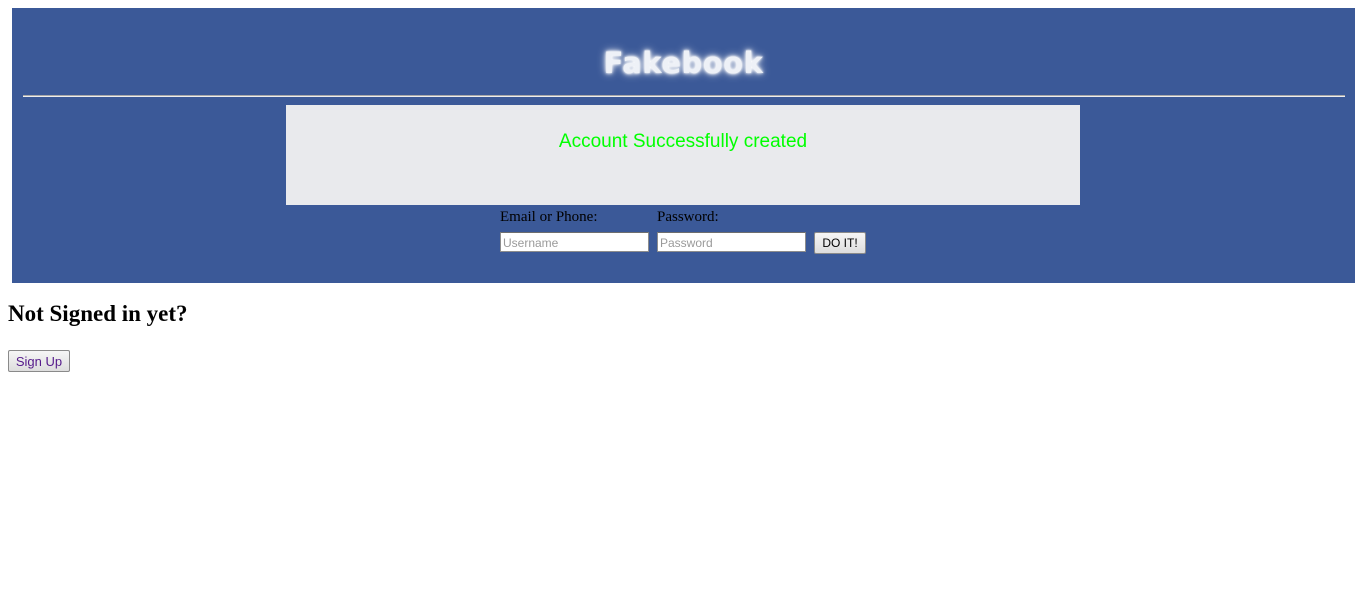  What do you see at coordinates (684, 96) in the screenshot?
I see `header-divider` at bounding box center [684, 96].